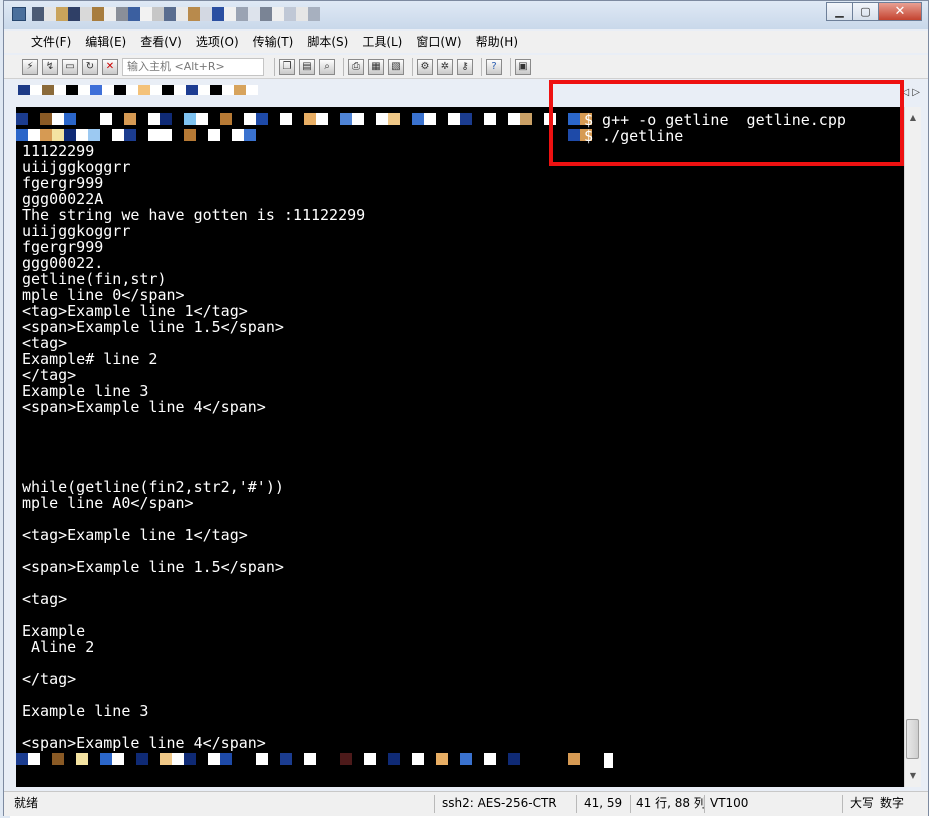 The height and width of the screenshot is (818, 931). Describe the element at coordinates (497, 42) in the screenshot. I see `menu-item: 帮助(H)` at that location.